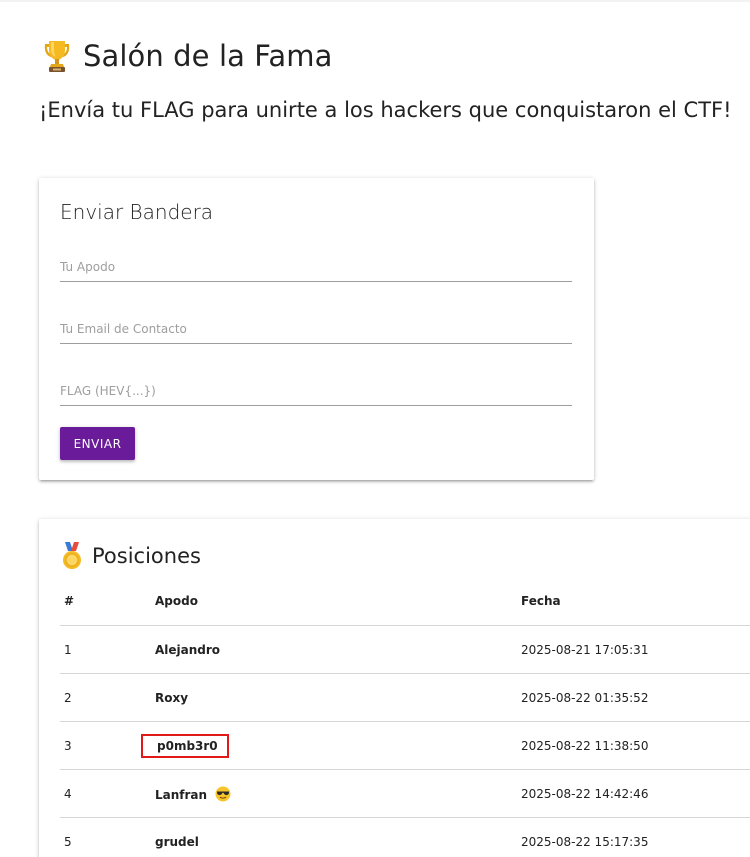 The height and width of the screenshot is (857, 750). I want to click on column-header-nickname: Apodo, so click(338, 601).